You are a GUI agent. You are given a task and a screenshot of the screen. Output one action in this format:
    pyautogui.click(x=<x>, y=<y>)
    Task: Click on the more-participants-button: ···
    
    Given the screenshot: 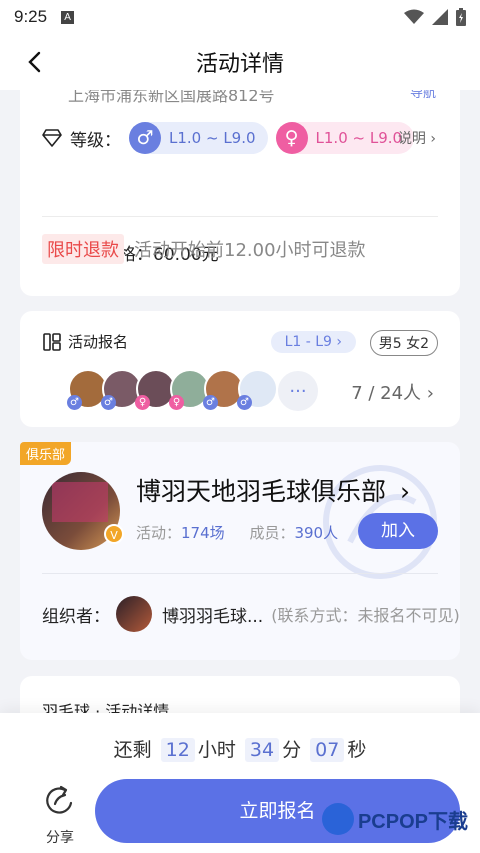 What is the action you would take?
    pyautogui.click(x=298, y=391)
    